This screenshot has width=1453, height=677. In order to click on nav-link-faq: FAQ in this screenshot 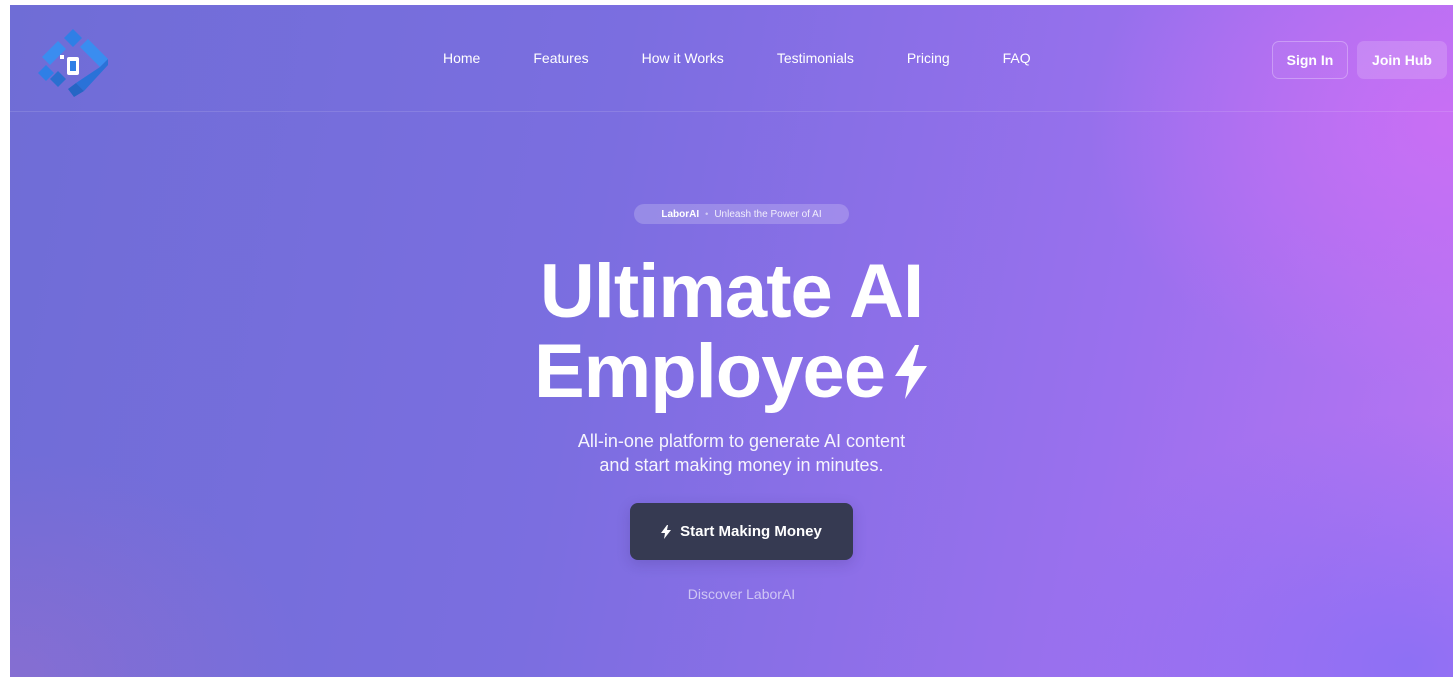, I will do `click(1017, 60)`.